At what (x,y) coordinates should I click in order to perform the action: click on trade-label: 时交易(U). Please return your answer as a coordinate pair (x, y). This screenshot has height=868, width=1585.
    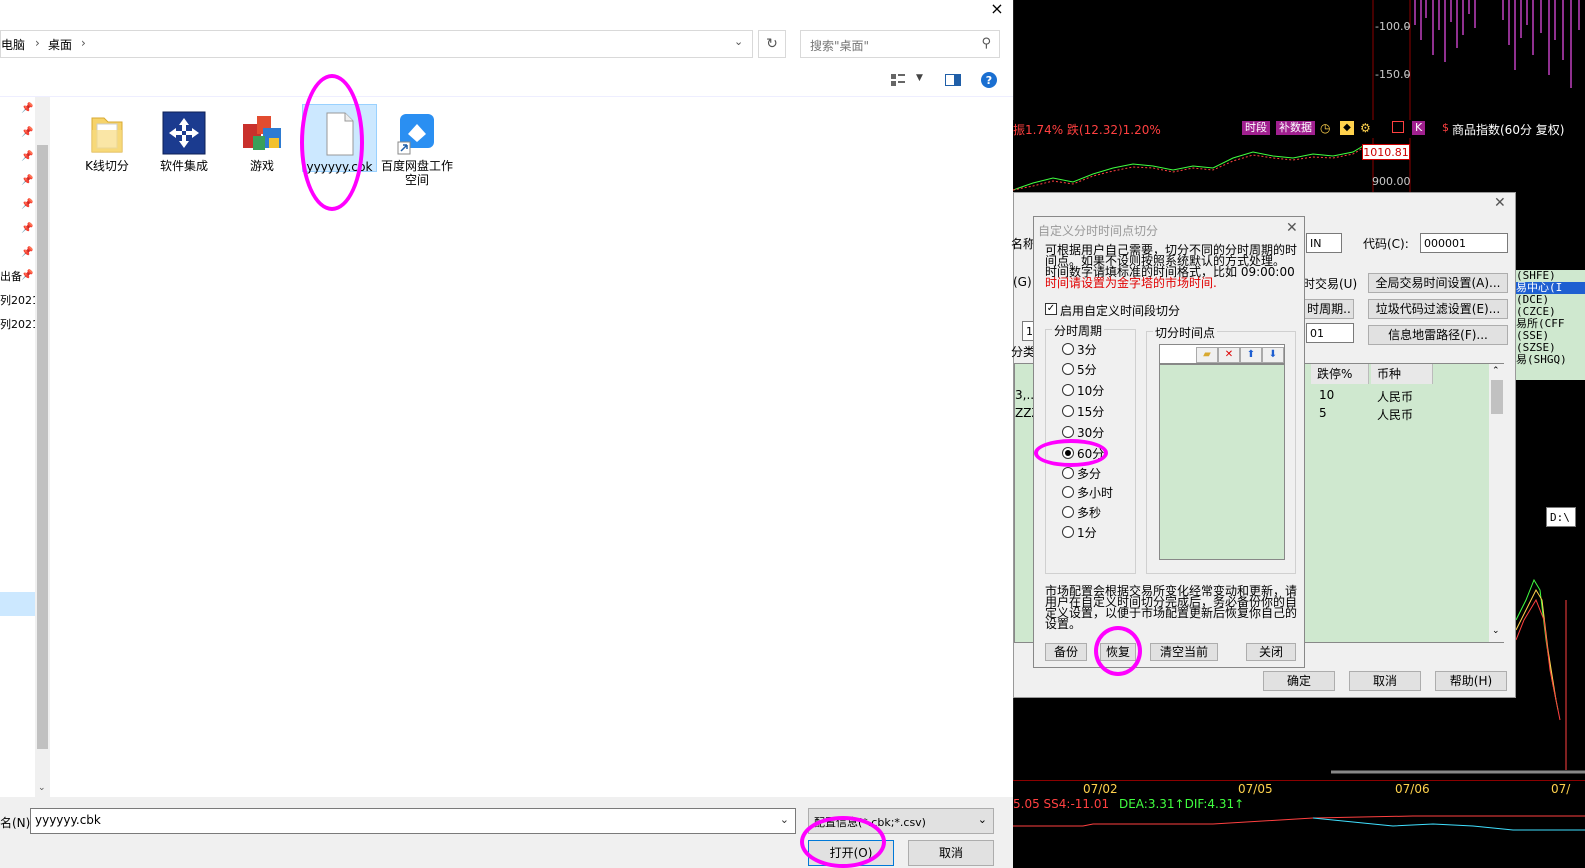
    Looking at the image, I should click on (1330, 284).